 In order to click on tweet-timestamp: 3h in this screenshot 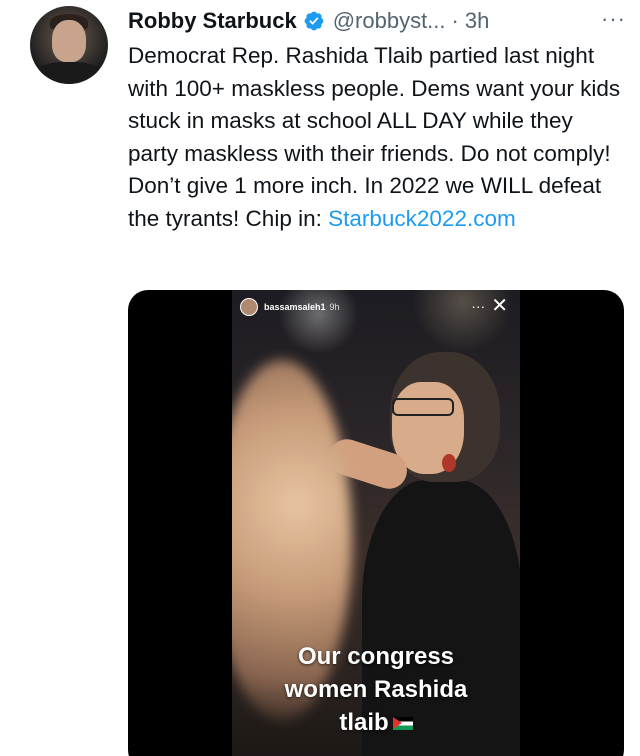, I will do `click(477, 21)`.